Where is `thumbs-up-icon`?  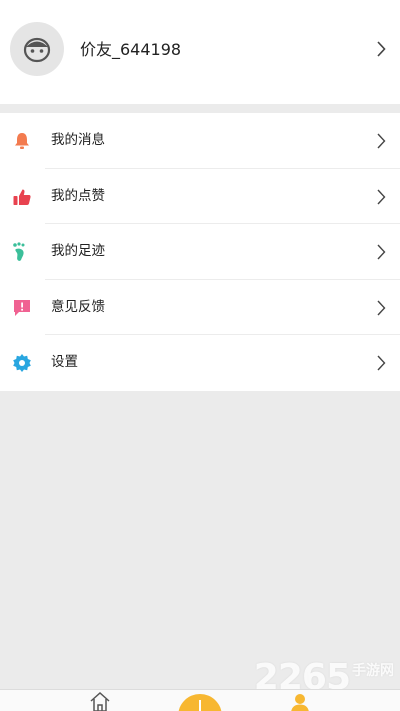 thumbs-up-icon is located at coordinates (22, 197).